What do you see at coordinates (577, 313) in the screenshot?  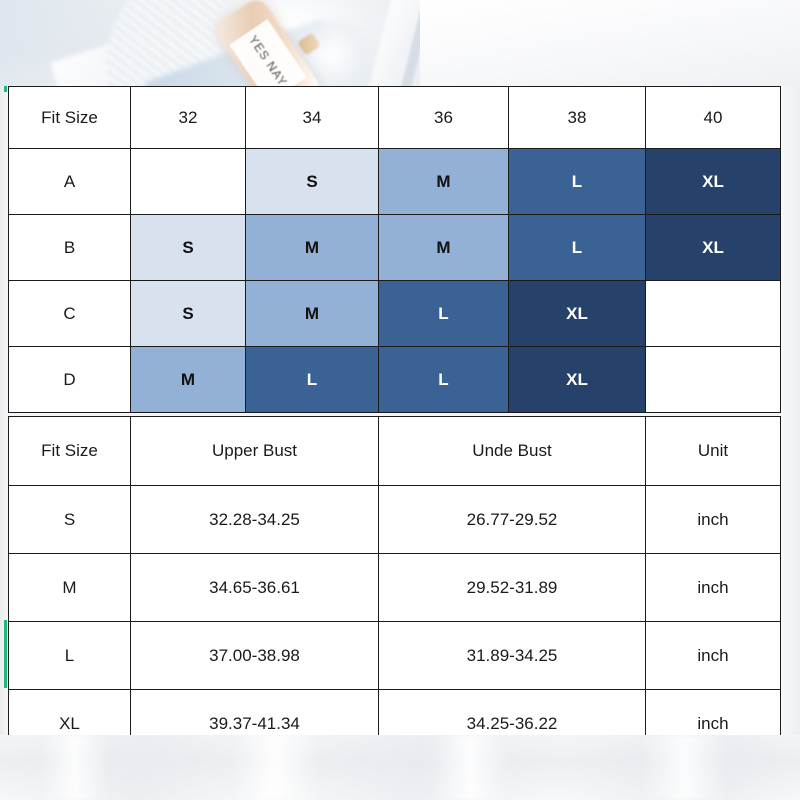 I see `matrix-cell-c-38: XL` at bounding box center [577, 313].